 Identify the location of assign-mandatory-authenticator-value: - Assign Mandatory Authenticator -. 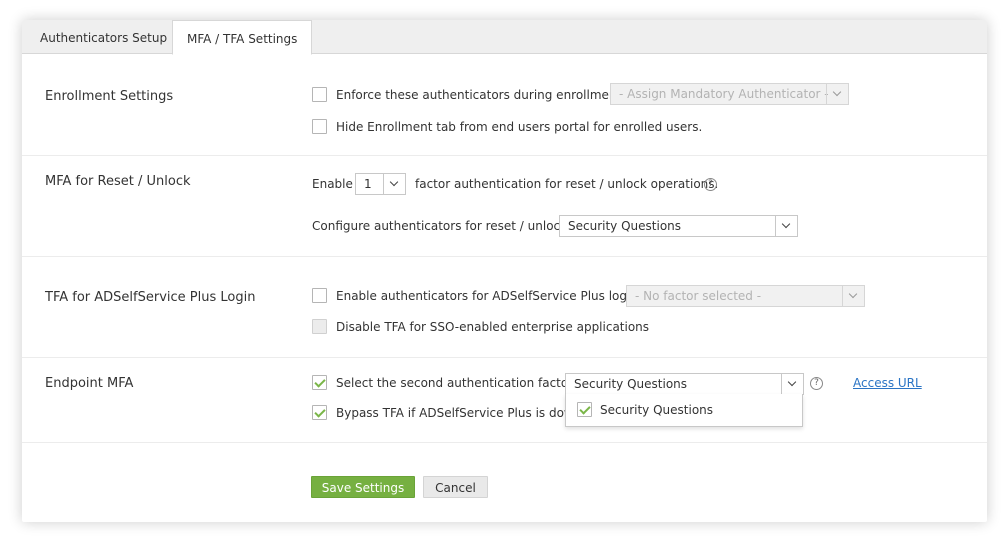
(724, 94).